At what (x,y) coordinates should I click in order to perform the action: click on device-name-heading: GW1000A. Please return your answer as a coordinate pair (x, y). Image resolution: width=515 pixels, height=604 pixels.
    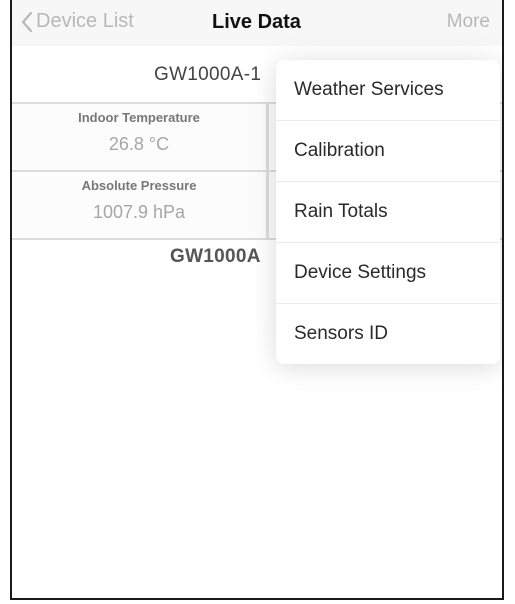
    Looking at the image, I should click on (215, 256).